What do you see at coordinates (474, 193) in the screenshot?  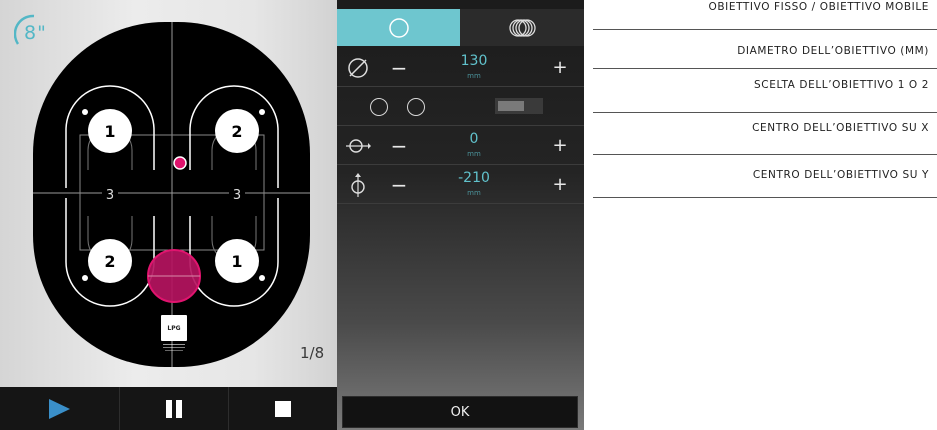 I see `center-y-unit: mm` at bounding box center [474, 193].